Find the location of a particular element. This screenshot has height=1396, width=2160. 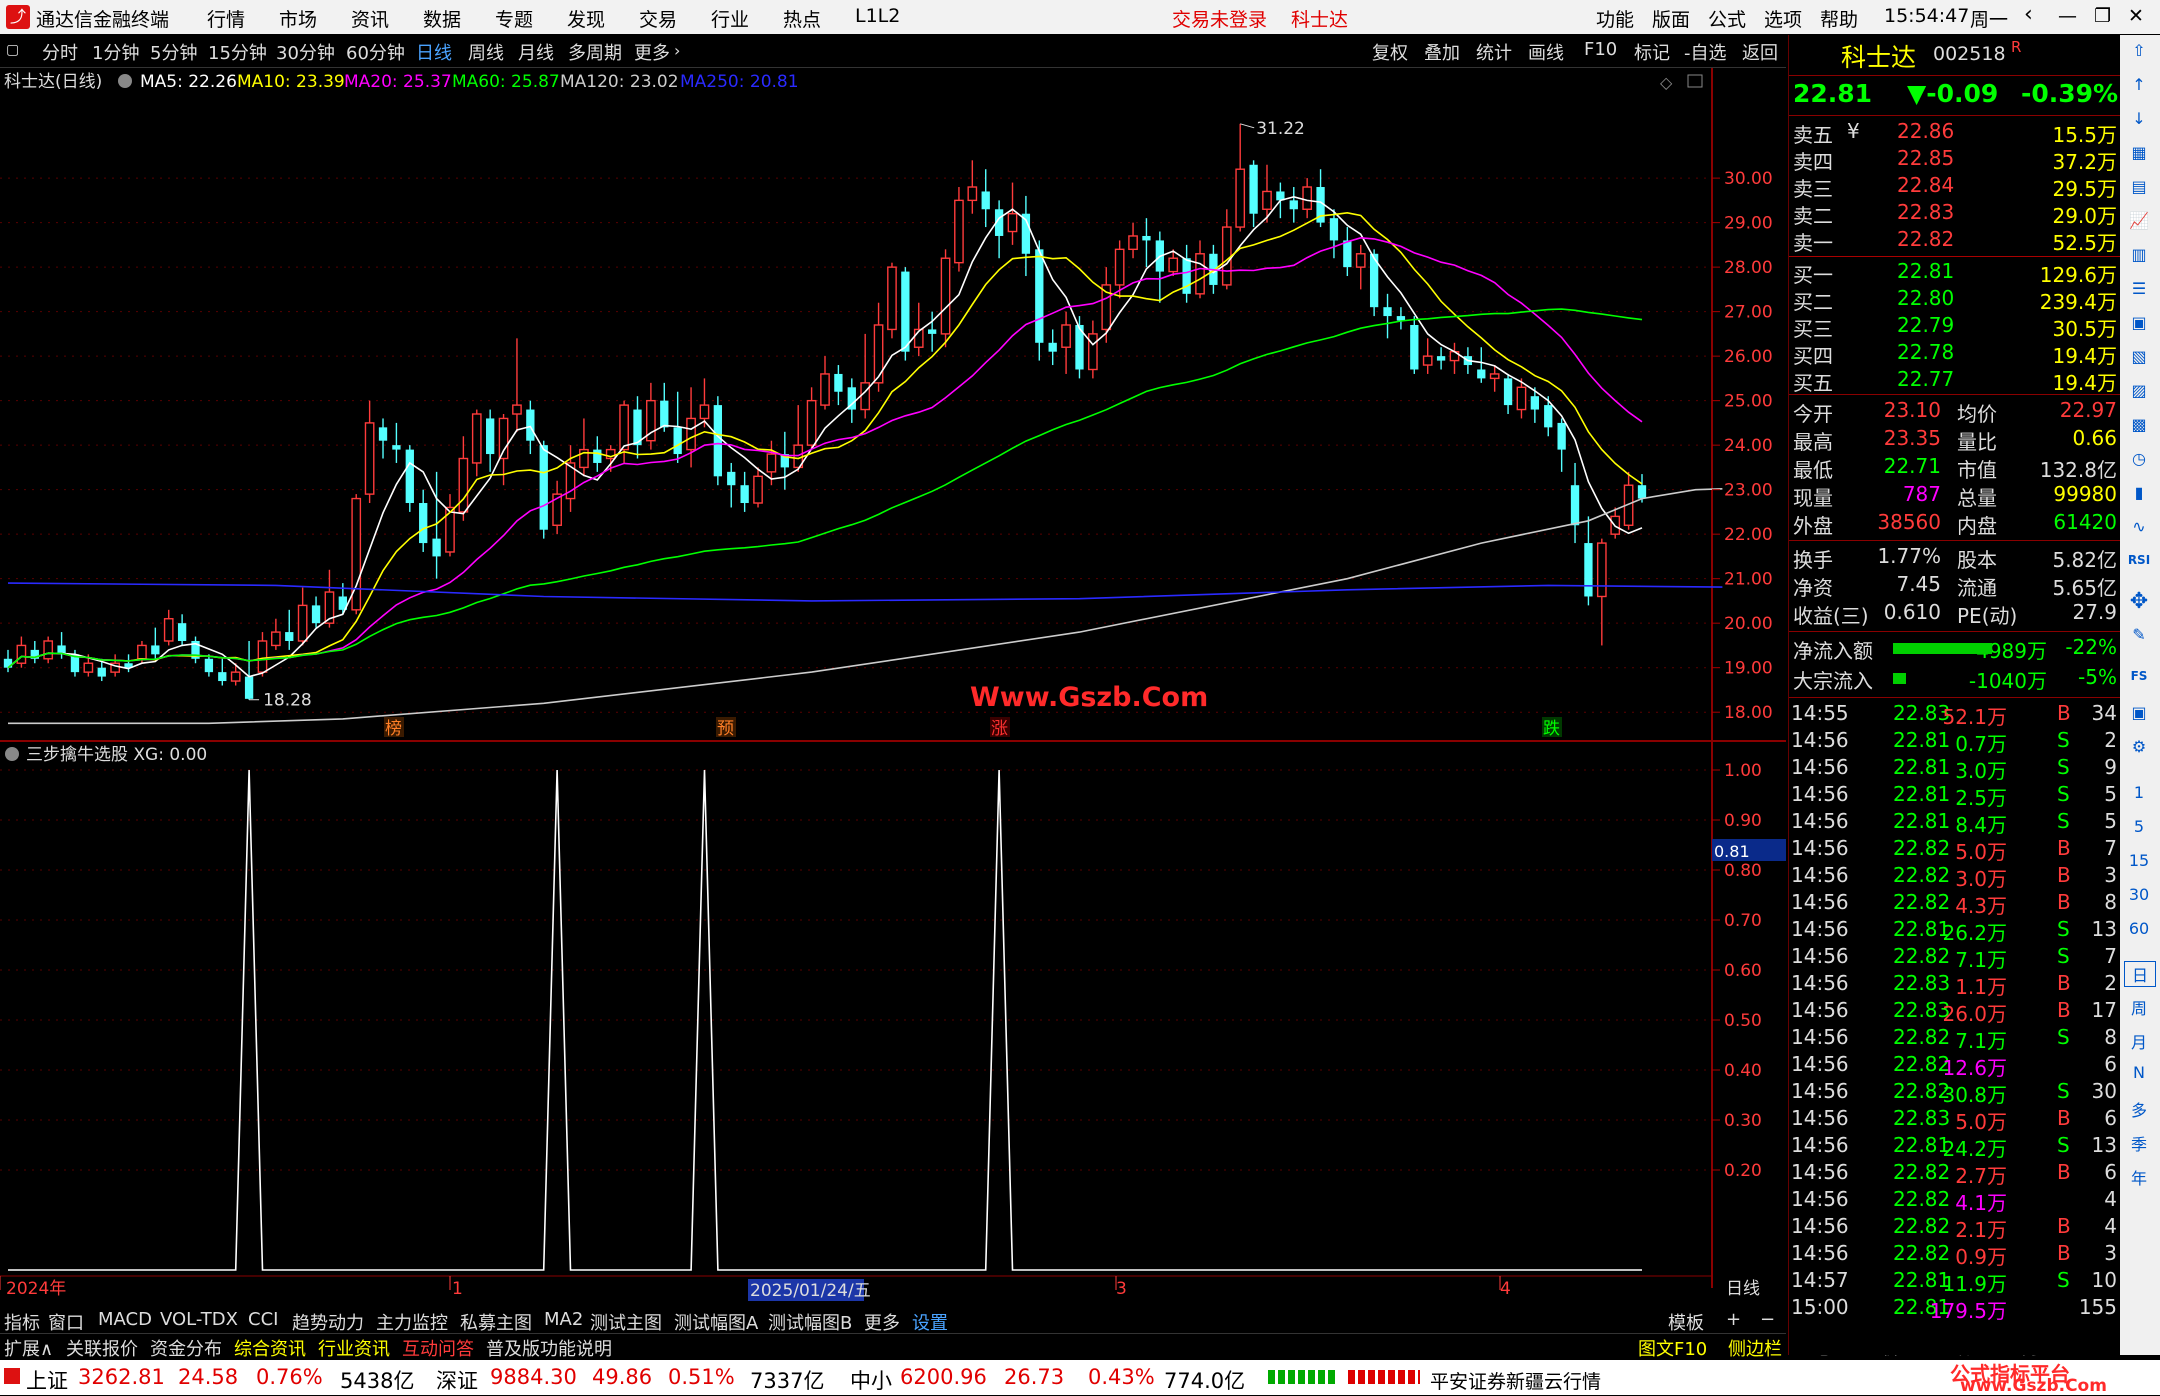

tab-template: 模板 is located at coordinates (1686, 1322).